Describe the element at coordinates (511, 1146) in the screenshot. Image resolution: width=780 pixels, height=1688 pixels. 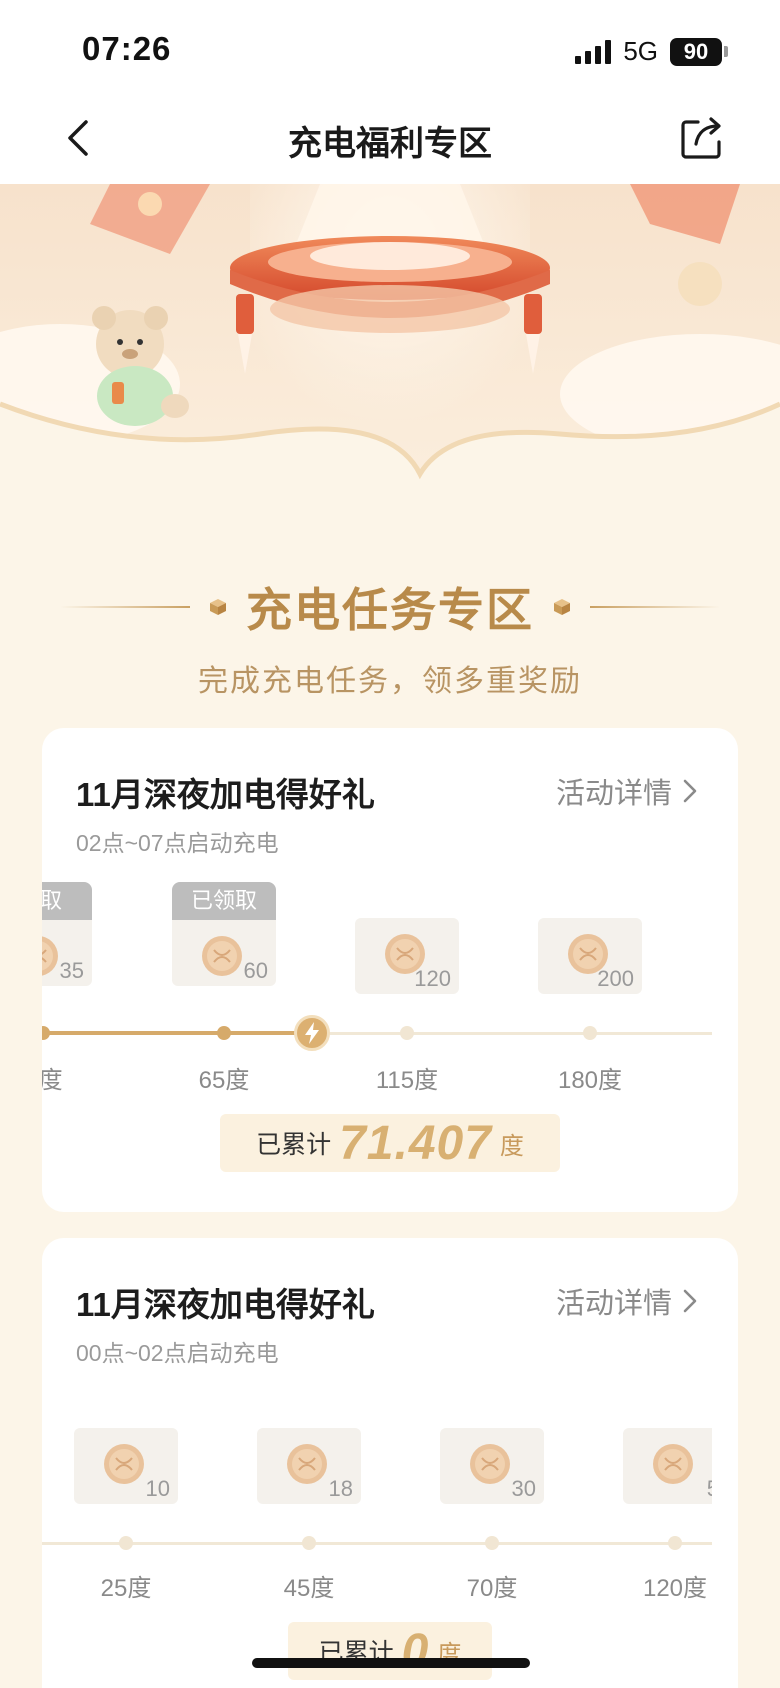
I see `total-unit: 度` at that location.